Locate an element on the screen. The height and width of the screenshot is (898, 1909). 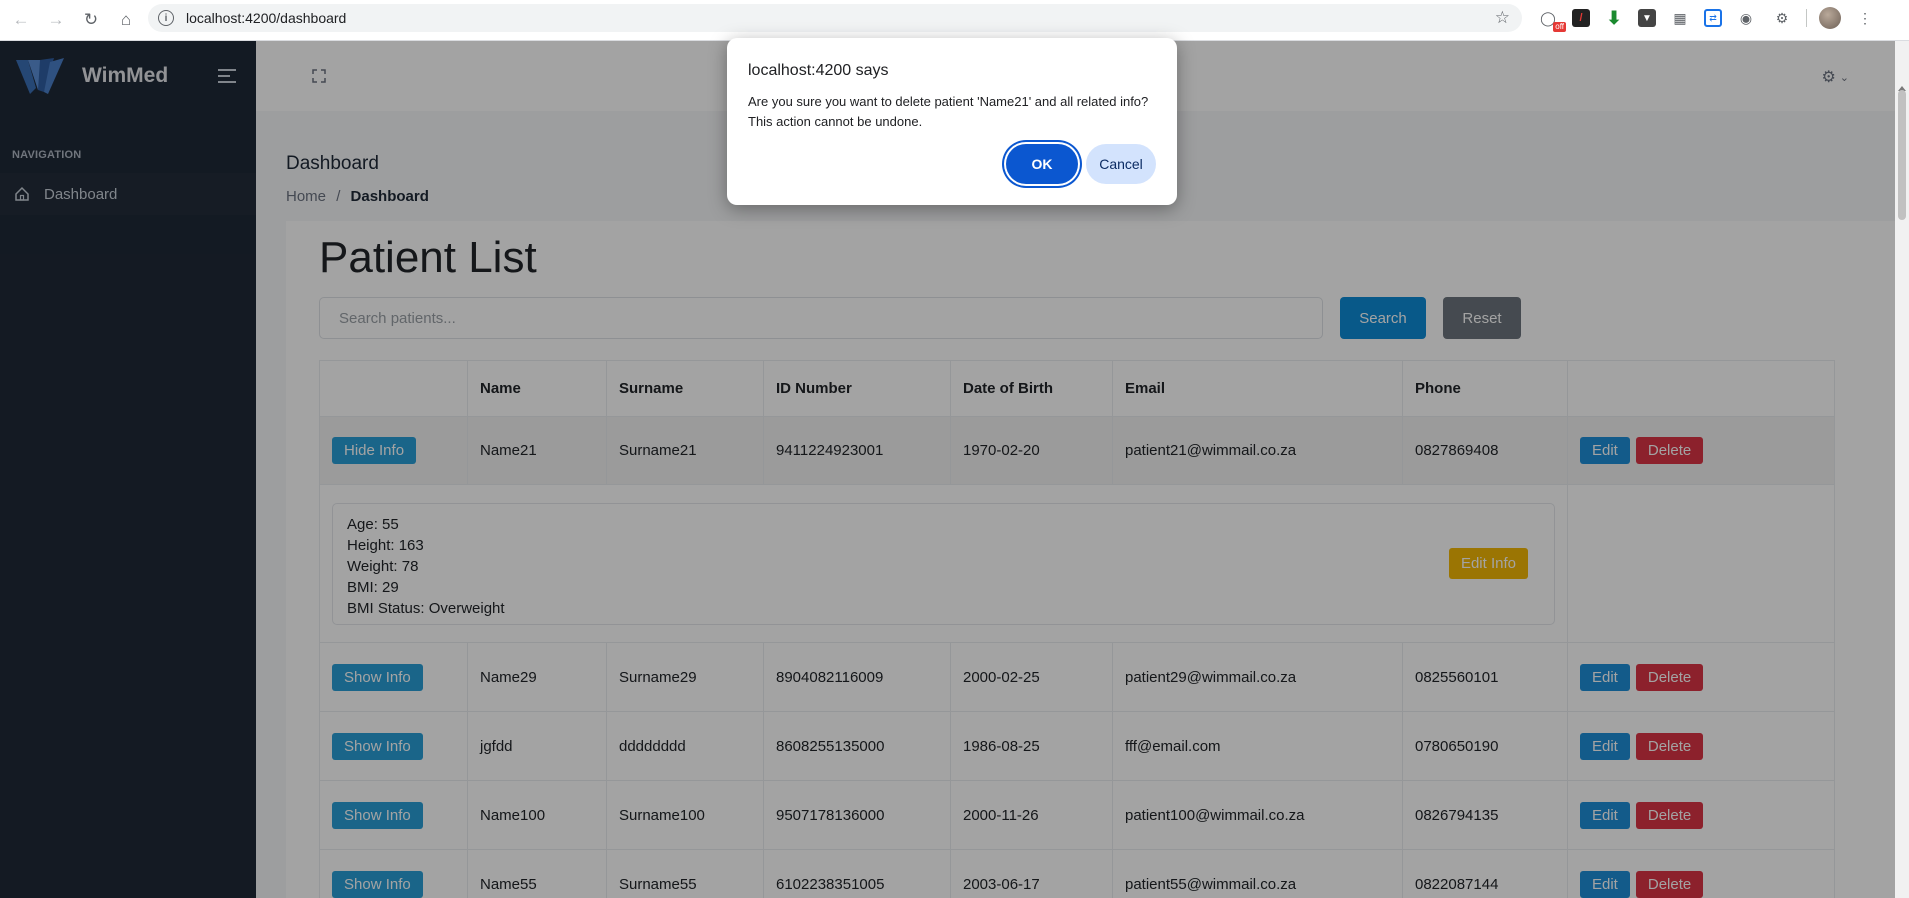
back-arrow-icon: ← is located at coordinates (21, 20).